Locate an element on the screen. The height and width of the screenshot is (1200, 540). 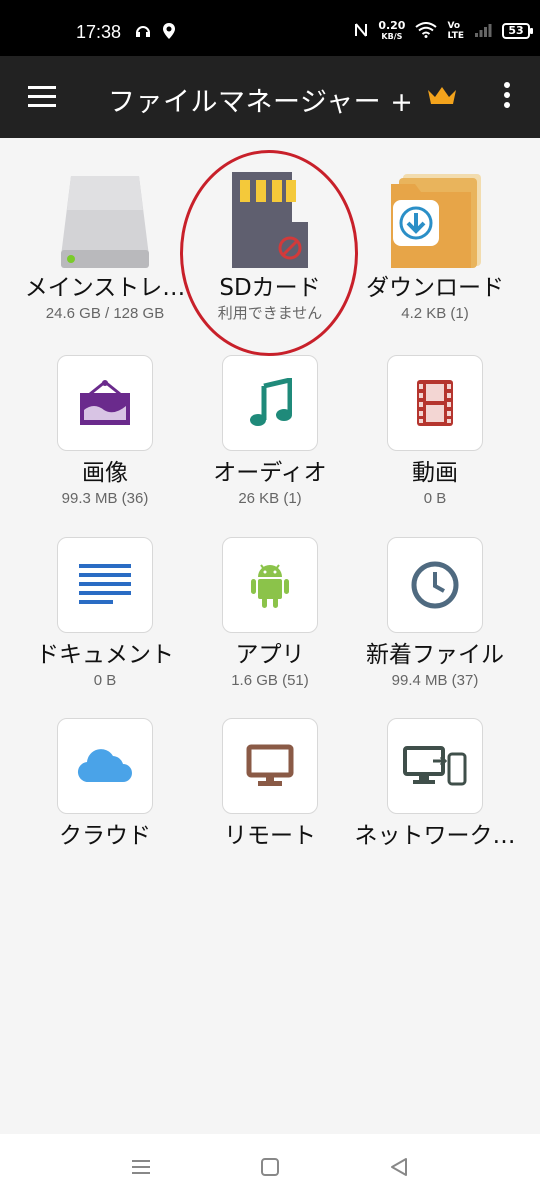
android-icon is located at coordinates (270, 585).